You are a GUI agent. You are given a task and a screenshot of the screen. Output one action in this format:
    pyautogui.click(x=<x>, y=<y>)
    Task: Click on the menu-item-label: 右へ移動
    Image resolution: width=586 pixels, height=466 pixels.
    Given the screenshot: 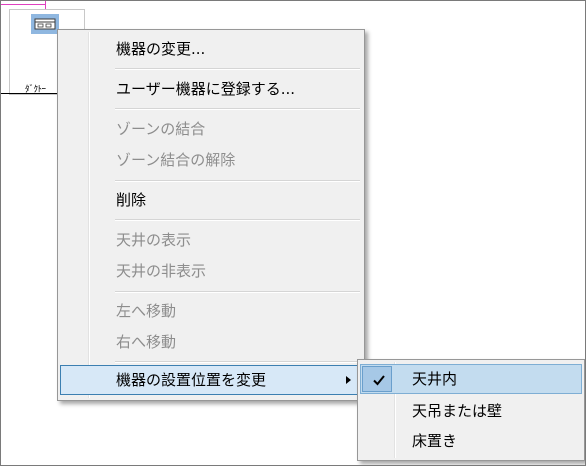 What is the action you would take?
    pyautogui.click(x=146, y=342)
    